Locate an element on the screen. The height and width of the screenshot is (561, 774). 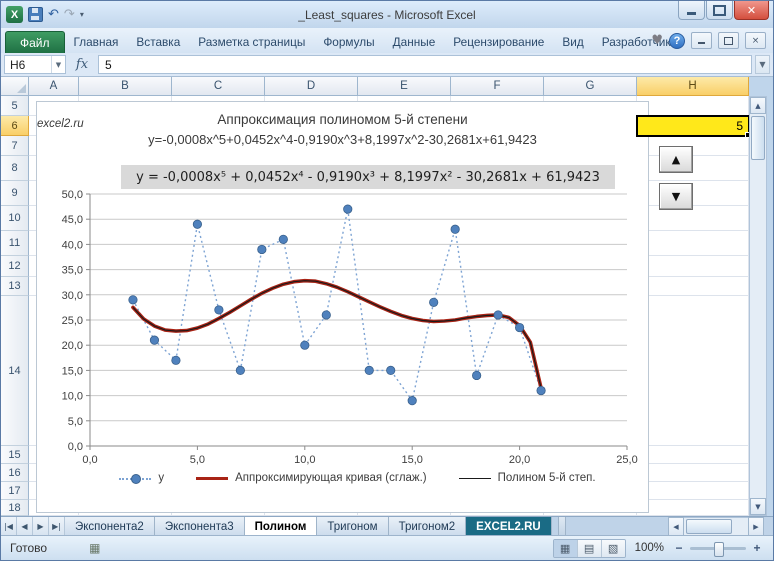
legend-label: Полином 5-й степ. is located at coordinates (546, 478).